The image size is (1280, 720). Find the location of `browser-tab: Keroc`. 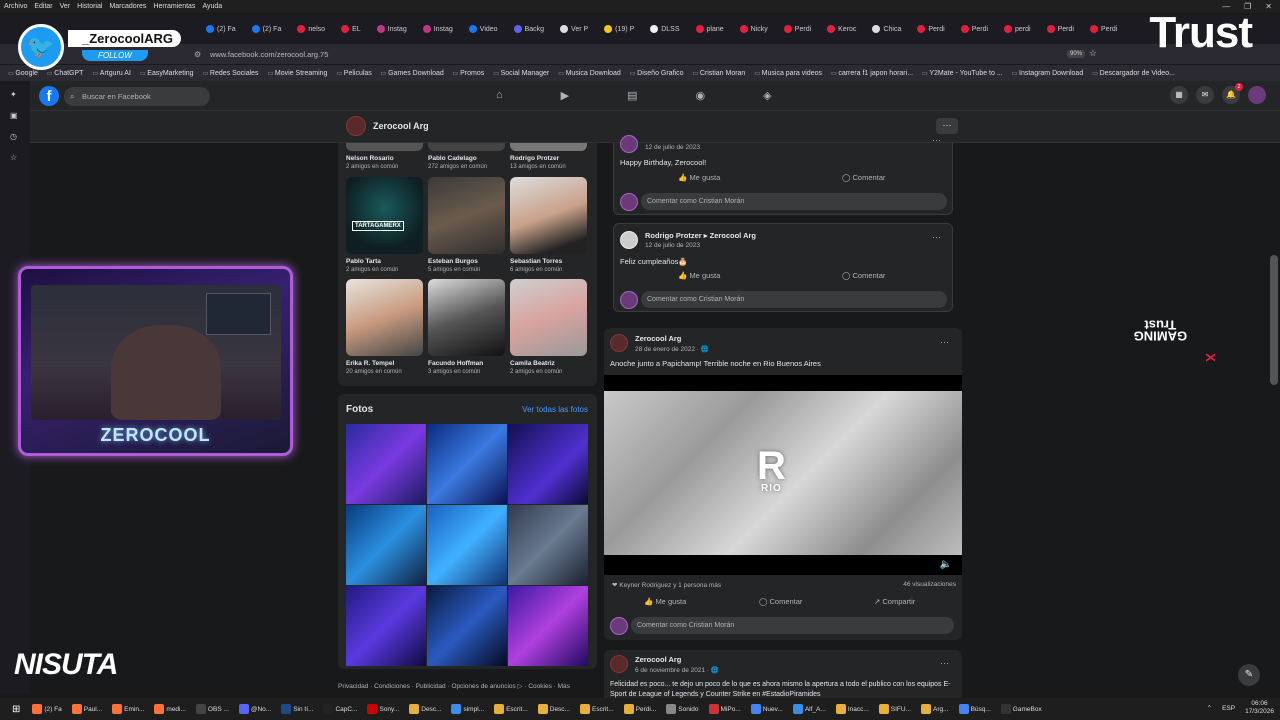

browser-tab: Keroc is located at coordinates (841, 29).